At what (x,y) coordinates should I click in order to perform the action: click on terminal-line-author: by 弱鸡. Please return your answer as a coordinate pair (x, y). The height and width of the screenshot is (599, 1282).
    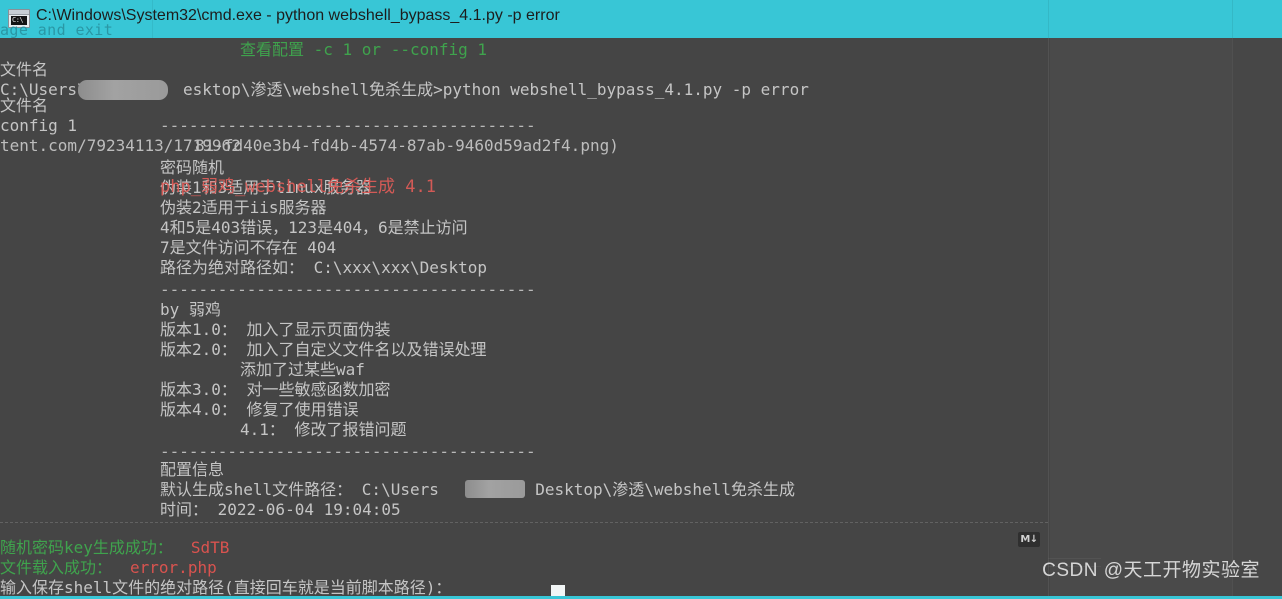
    Looking at the image, I should click on (190, 309).